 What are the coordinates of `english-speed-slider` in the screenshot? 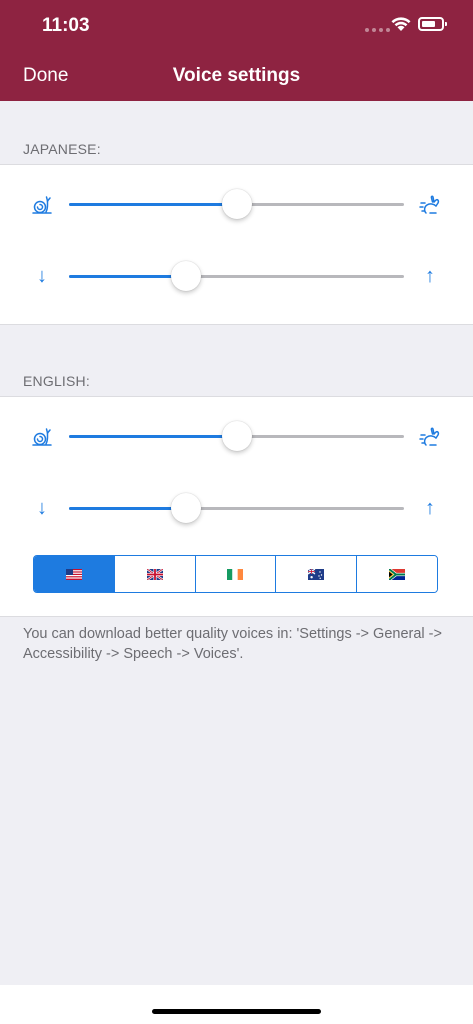 It's located at (236, 436).